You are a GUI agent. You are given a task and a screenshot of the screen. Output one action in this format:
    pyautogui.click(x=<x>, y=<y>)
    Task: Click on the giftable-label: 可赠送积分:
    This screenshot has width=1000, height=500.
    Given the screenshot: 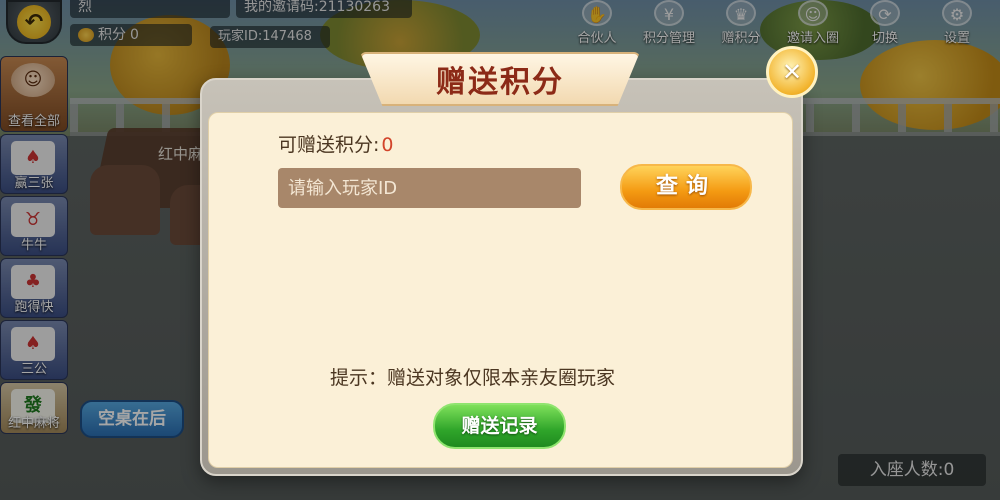 What is the action you would take?
    pyautogui.click(x=329, y=145)
    